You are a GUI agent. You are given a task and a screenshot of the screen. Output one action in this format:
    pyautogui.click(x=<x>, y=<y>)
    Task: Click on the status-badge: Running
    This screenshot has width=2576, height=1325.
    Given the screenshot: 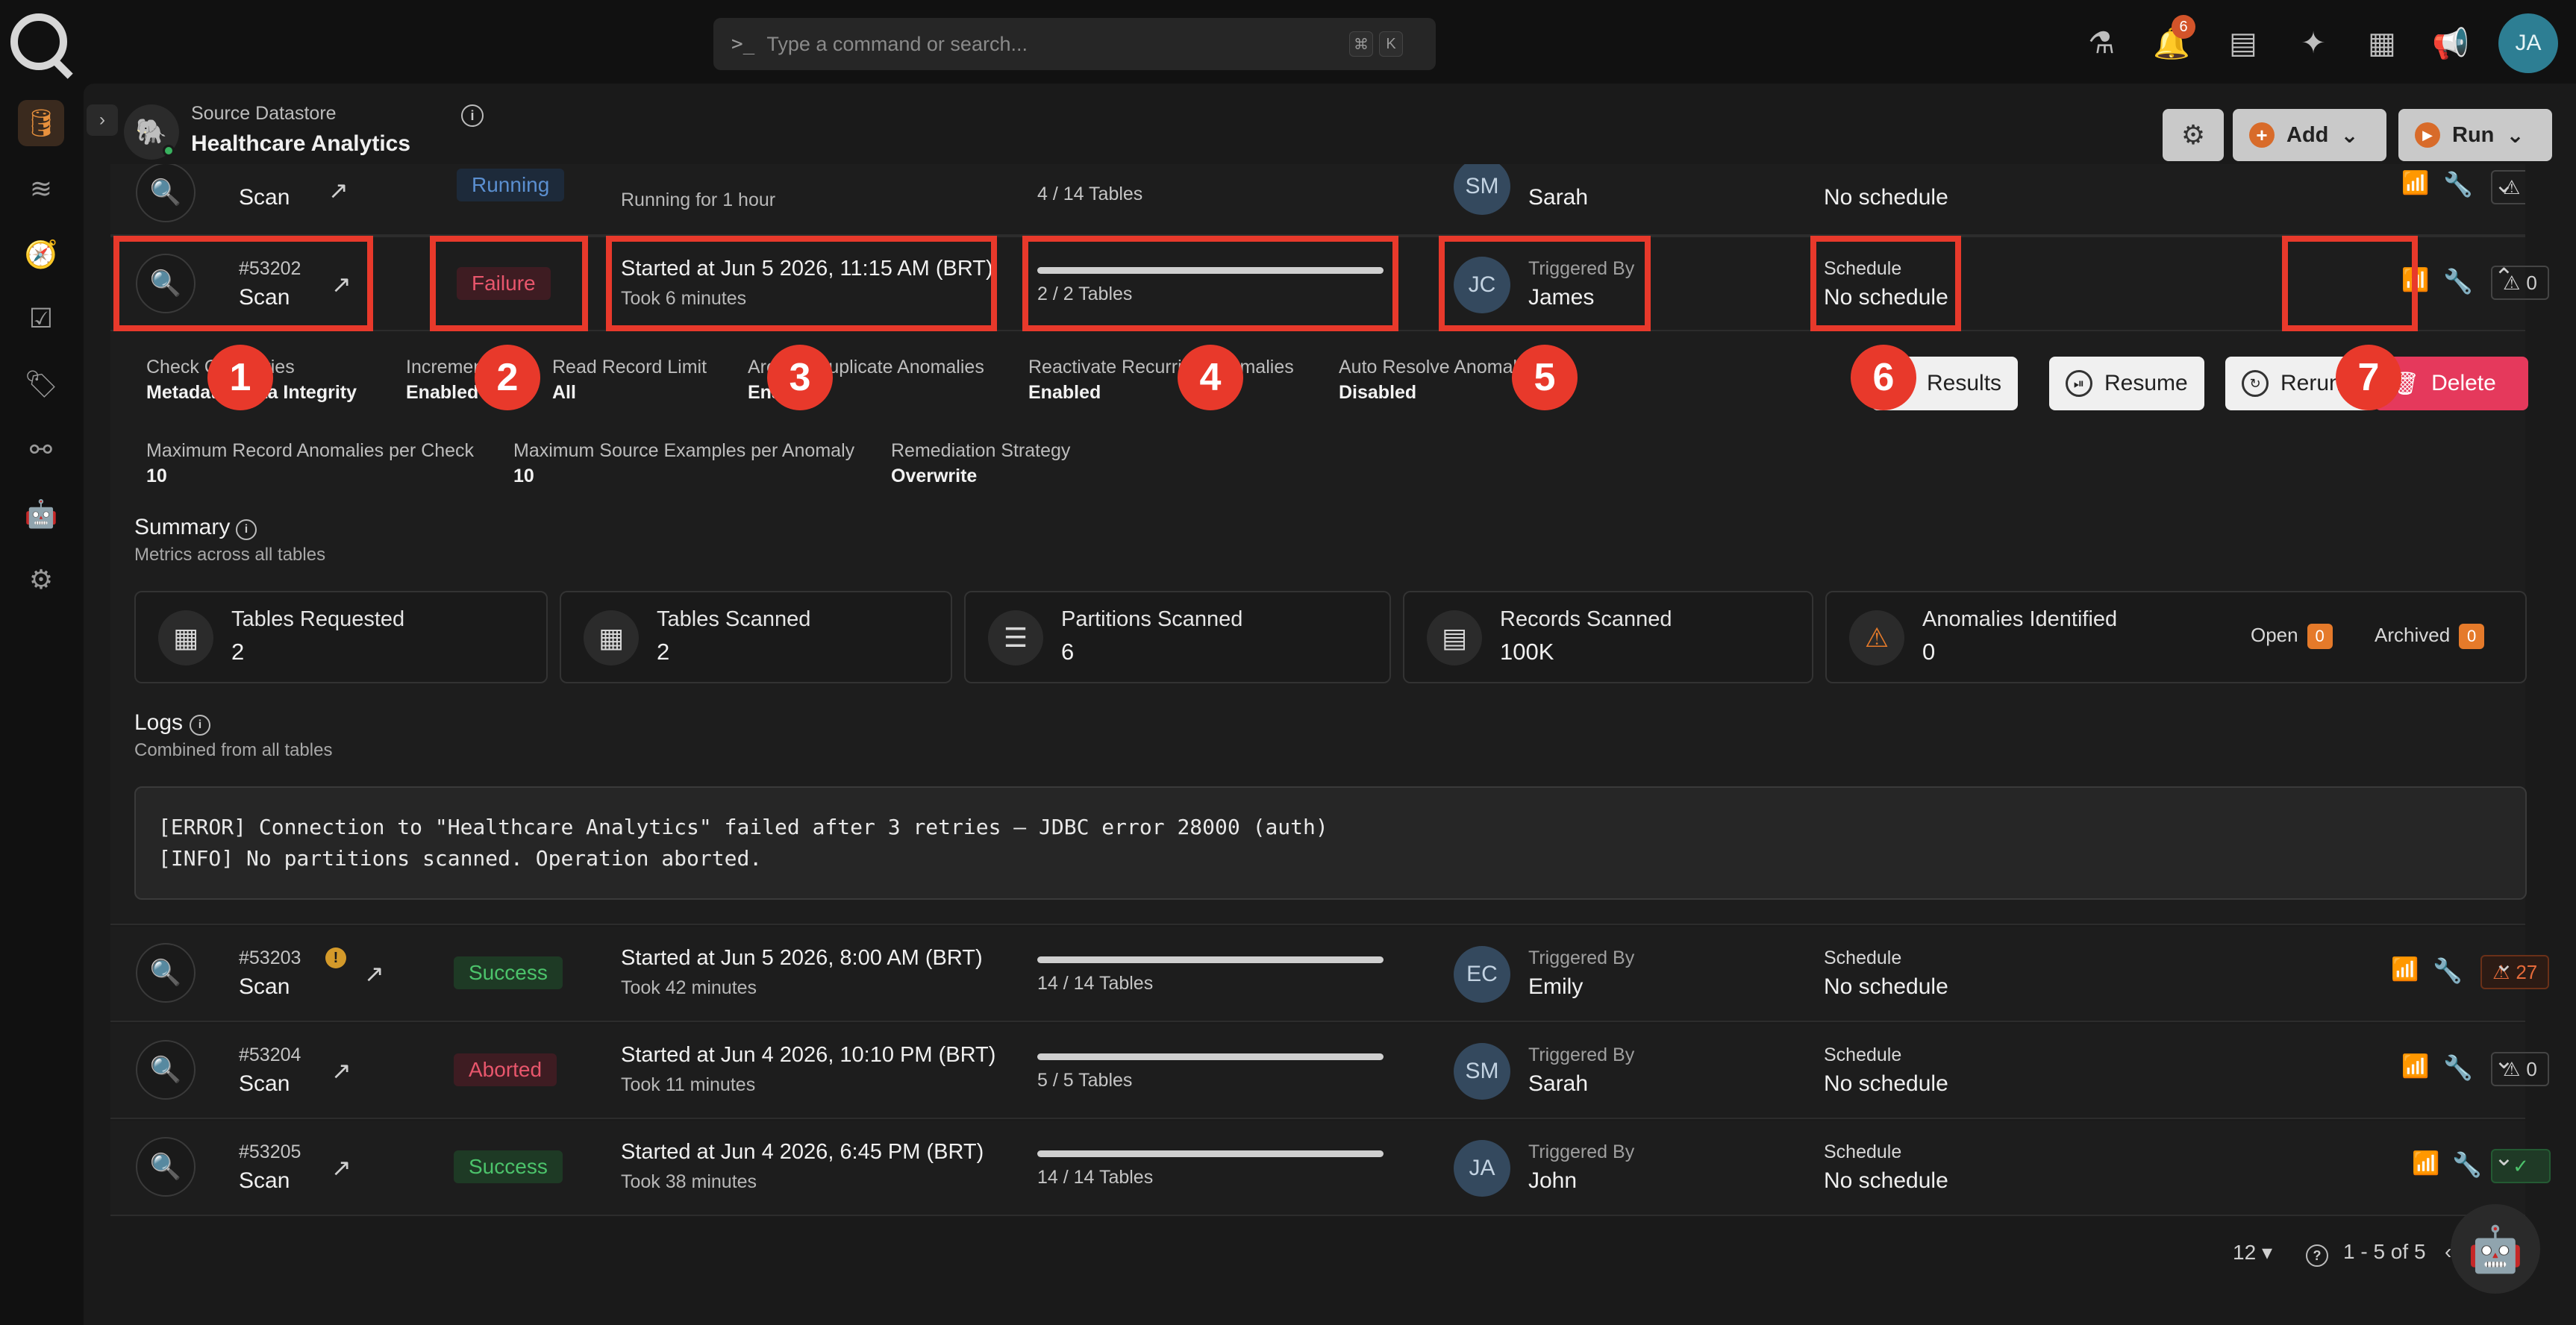 What is the action you would take?
    pyautogui.click(x=511, y=185)
    